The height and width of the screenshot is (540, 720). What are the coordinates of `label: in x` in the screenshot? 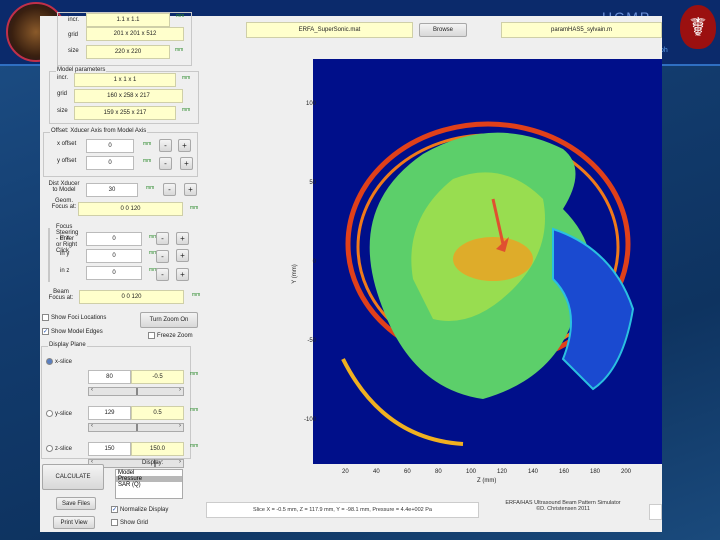 It's located at (65, 238).